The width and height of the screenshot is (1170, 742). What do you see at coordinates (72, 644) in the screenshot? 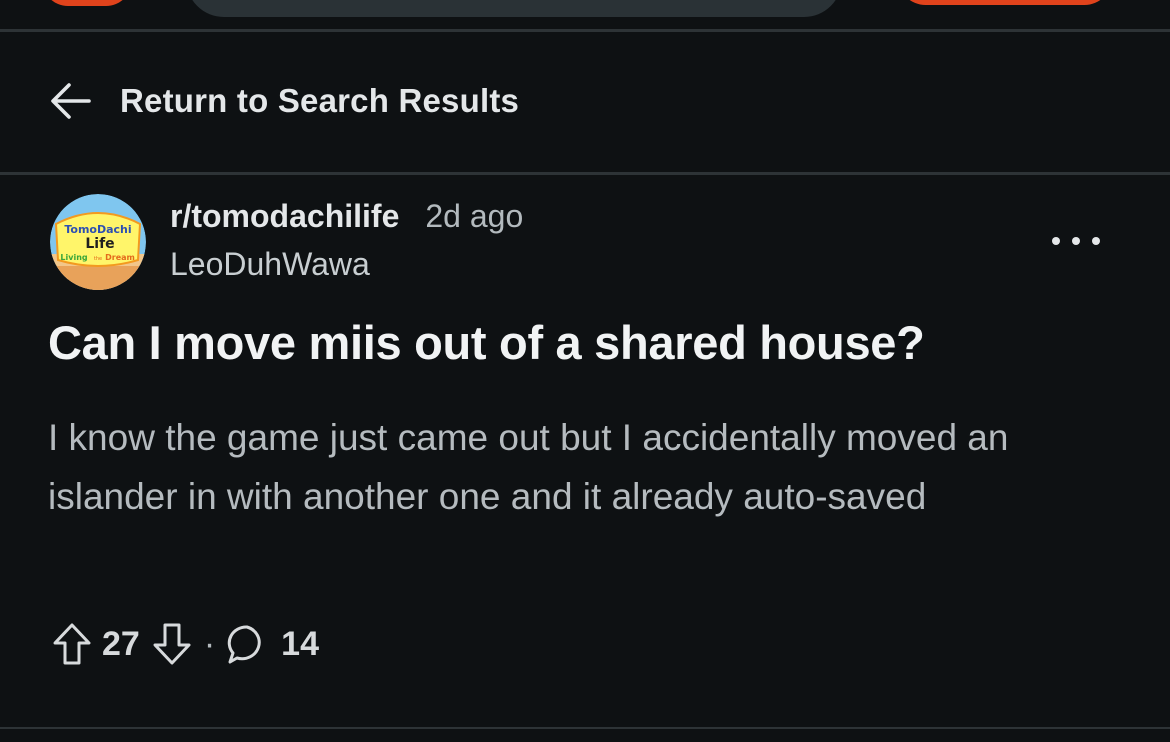
I see `upvote-arrow-icon` at bounding box center [72, 644].